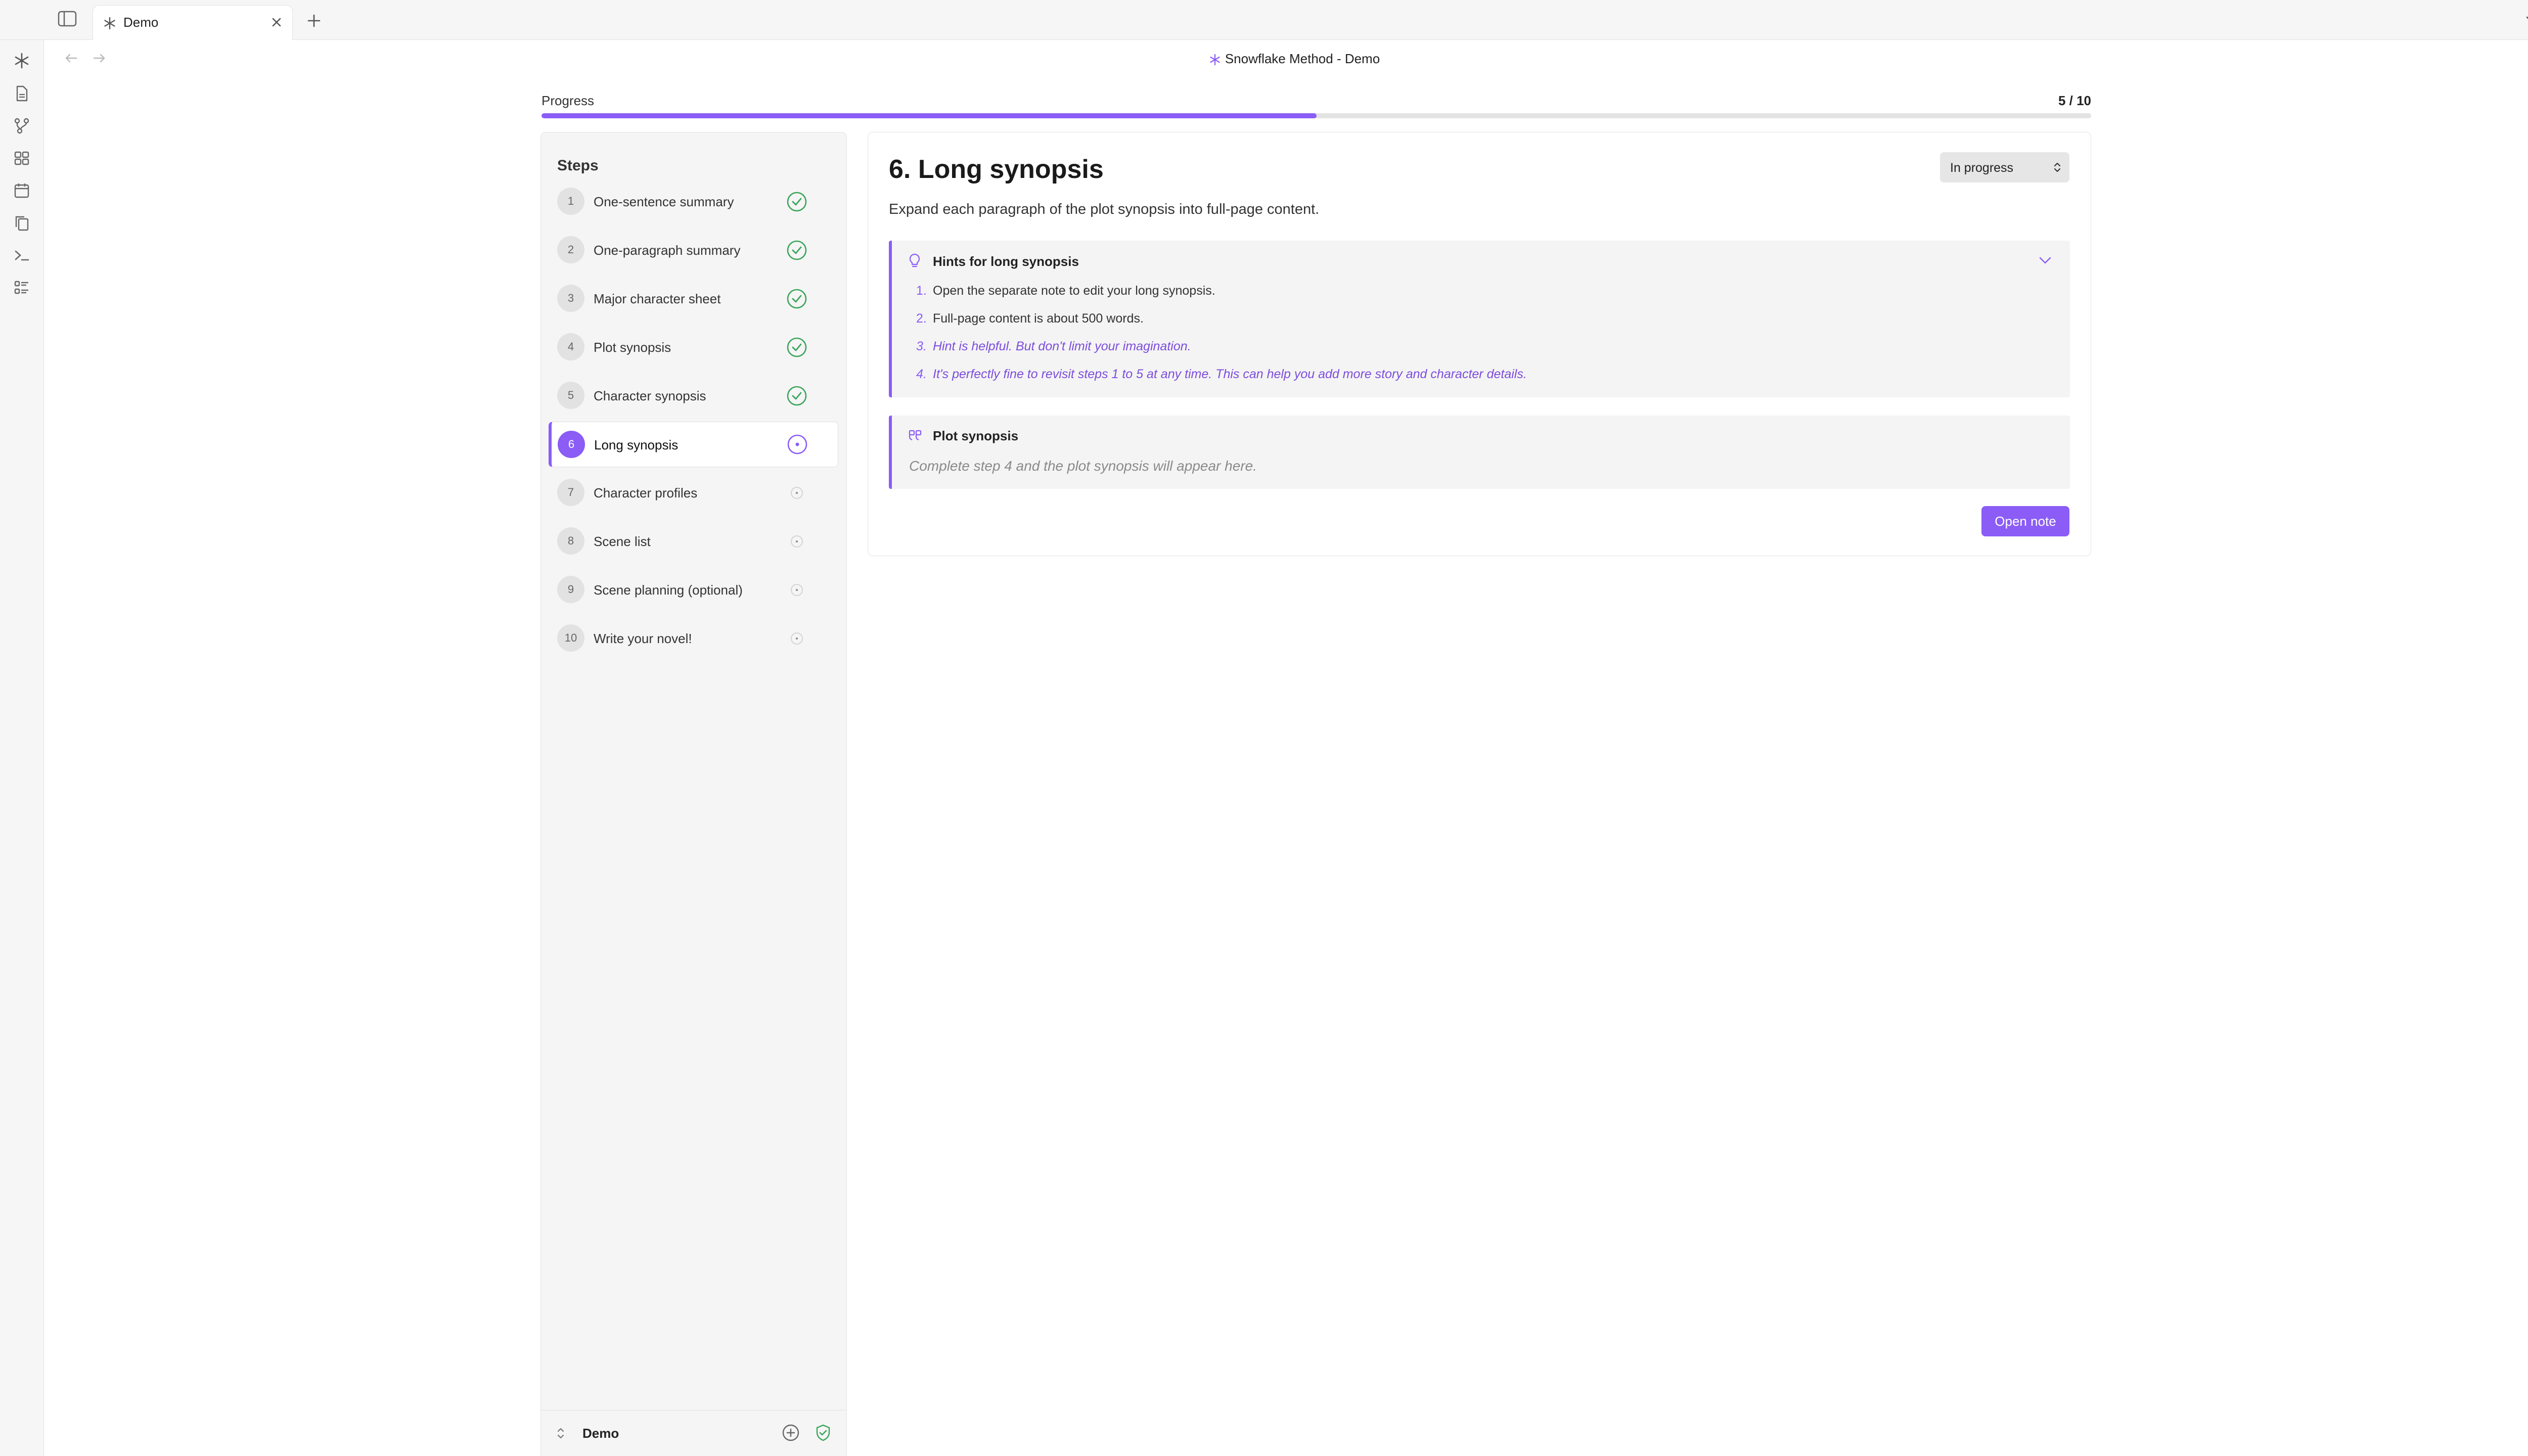 This screenshot has height=1456, width=2528. What do you see at coordinates (997, 169) in the screenshot?
I see `page-title: 6. Long synopsis` at bounding box center [997, 169].